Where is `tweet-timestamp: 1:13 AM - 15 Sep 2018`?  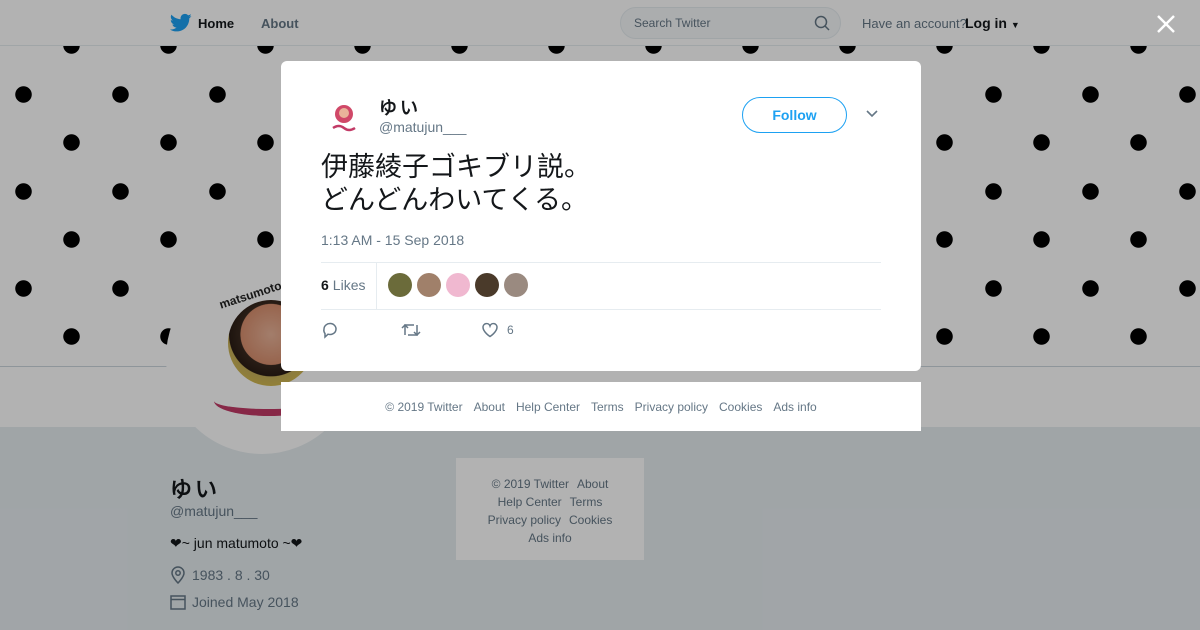
tweet-timestamp: 1:13 AM - 15 Sep 2018 is located at coordinates (392, 240).